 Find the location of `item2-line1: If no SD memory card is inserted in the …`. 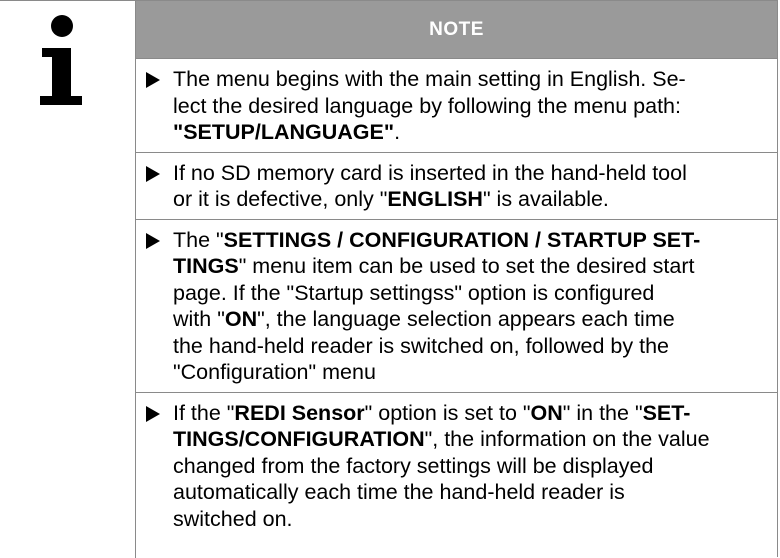

item2-line1: If no SD memory card is inserted in the … is located at coordinates (430, 172).